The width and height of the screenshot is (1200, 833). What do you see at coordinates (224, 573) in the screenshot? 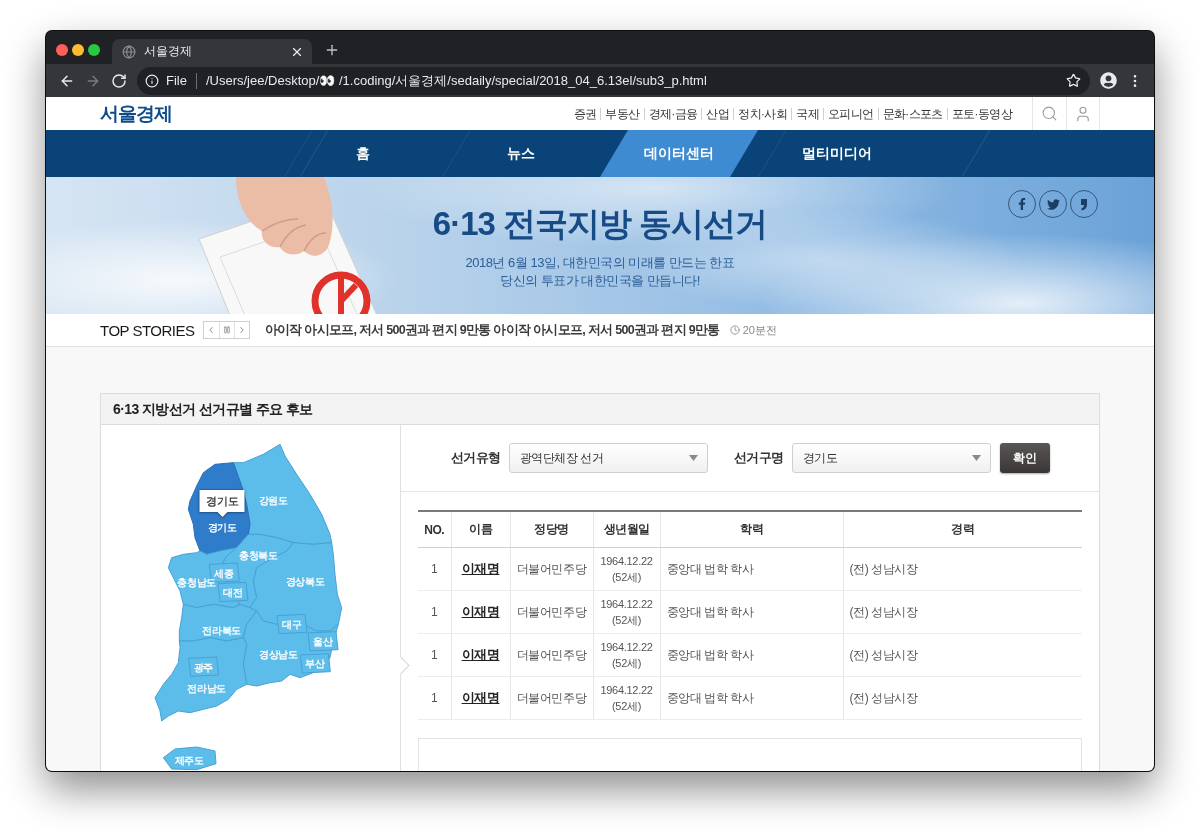
I see `region-label: 세종` at bounding box center [224, 573].